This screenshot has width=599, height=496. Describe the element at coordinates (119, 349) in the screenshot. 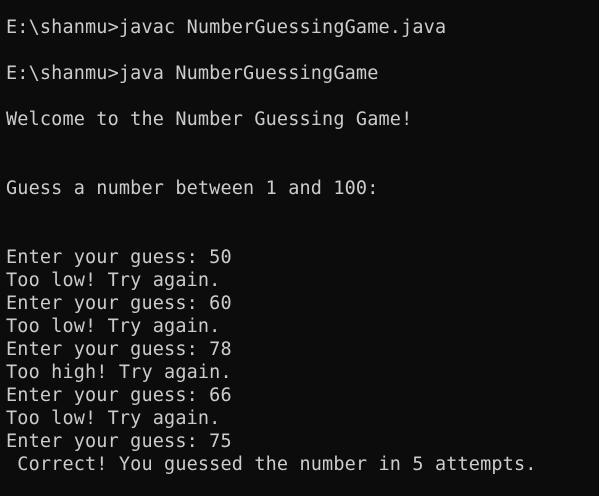

I see `output-guess-line: Enter your guess: 78` at that location.